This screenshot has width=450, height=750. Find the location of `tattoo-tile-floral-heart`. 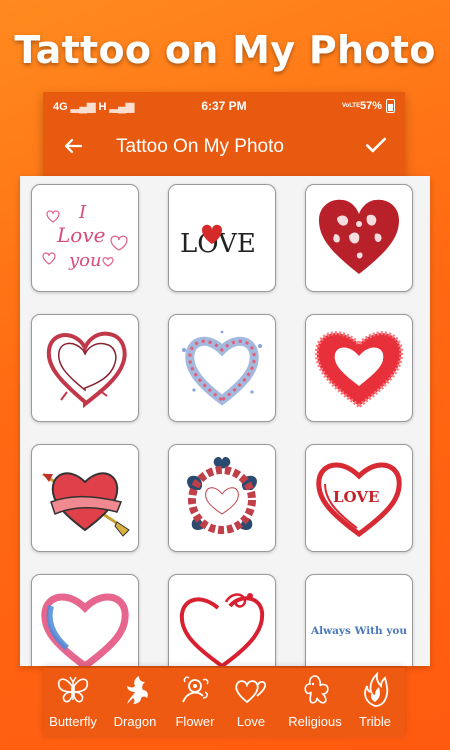

tattoo-tile-floral-heart is located at coordinates (222, 498).